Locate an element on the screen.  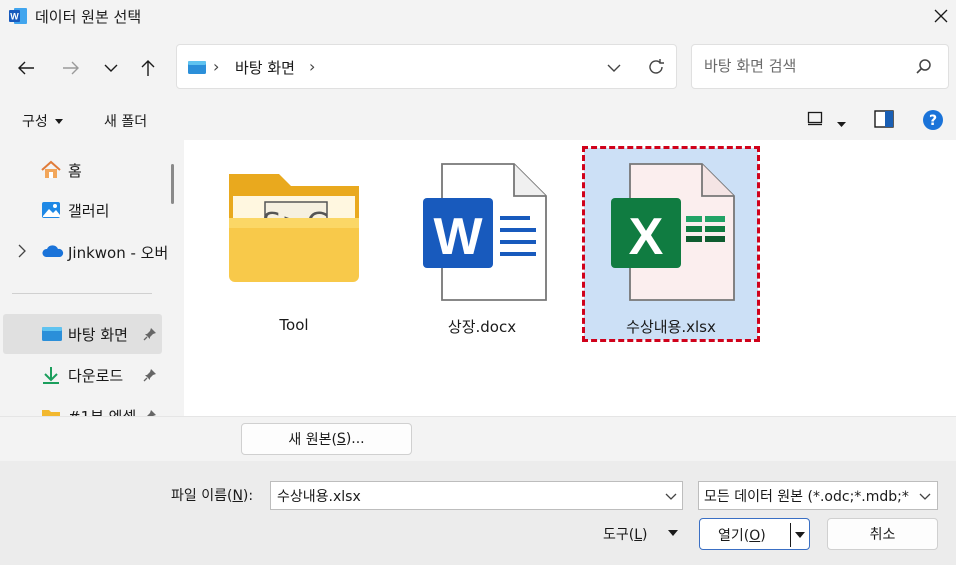
arrow-up-icon is located at coordinates (148, 68).